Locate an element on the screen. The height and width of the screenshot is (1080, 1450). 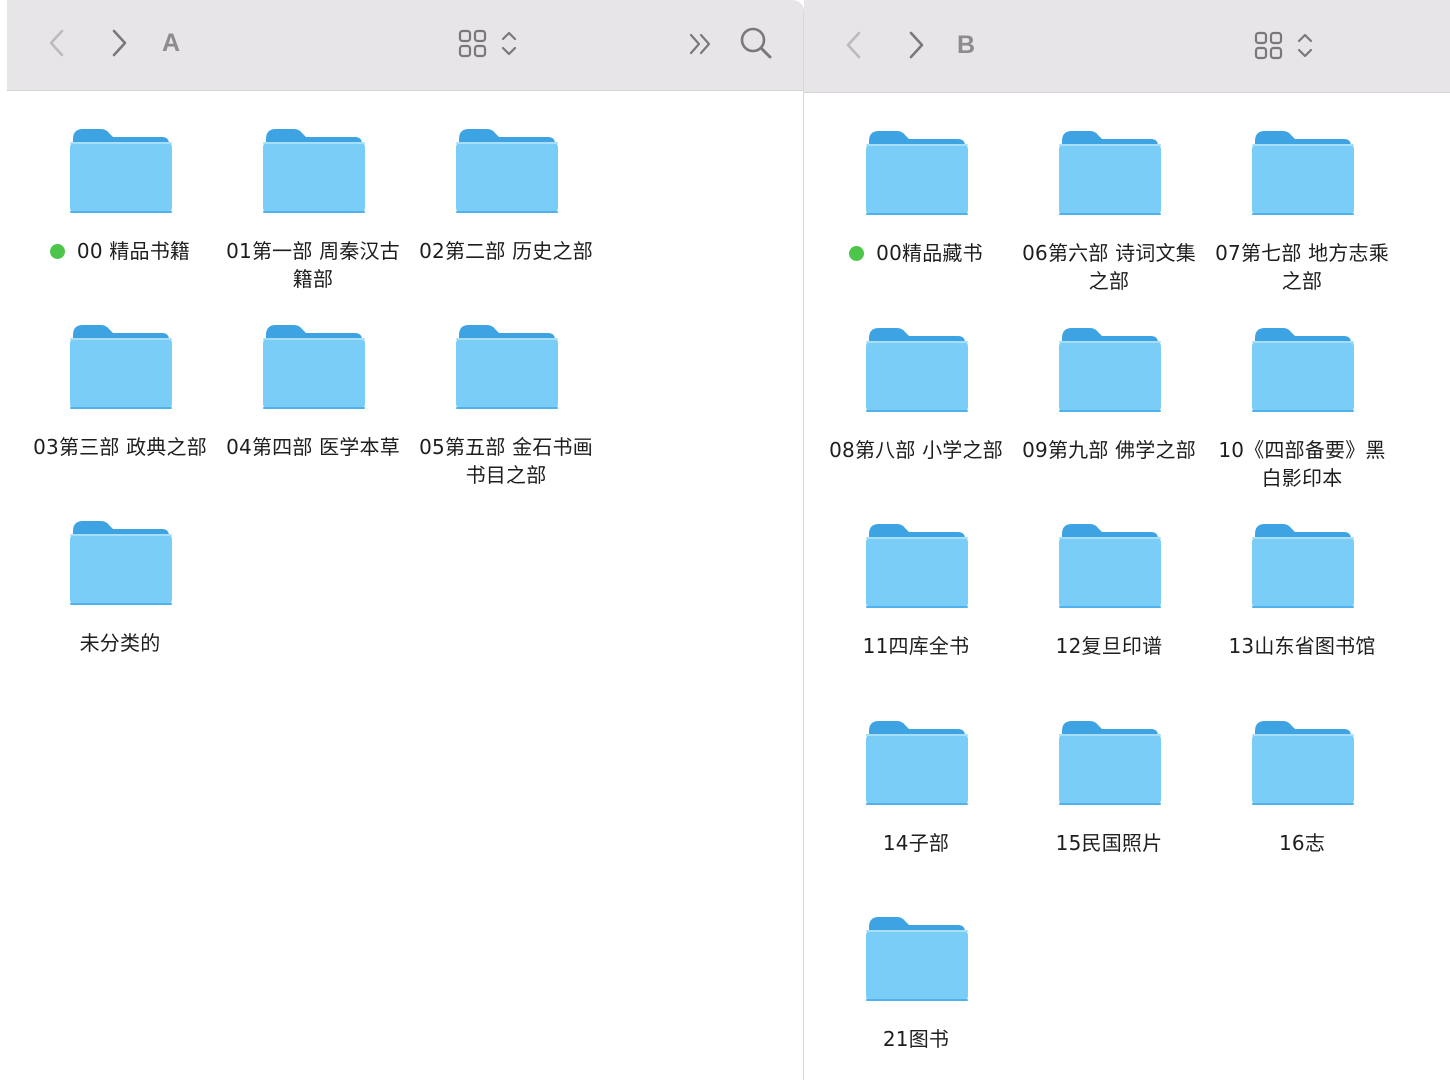
folder-label: 12复旦印谱 is located at coordinates (1109, 646).